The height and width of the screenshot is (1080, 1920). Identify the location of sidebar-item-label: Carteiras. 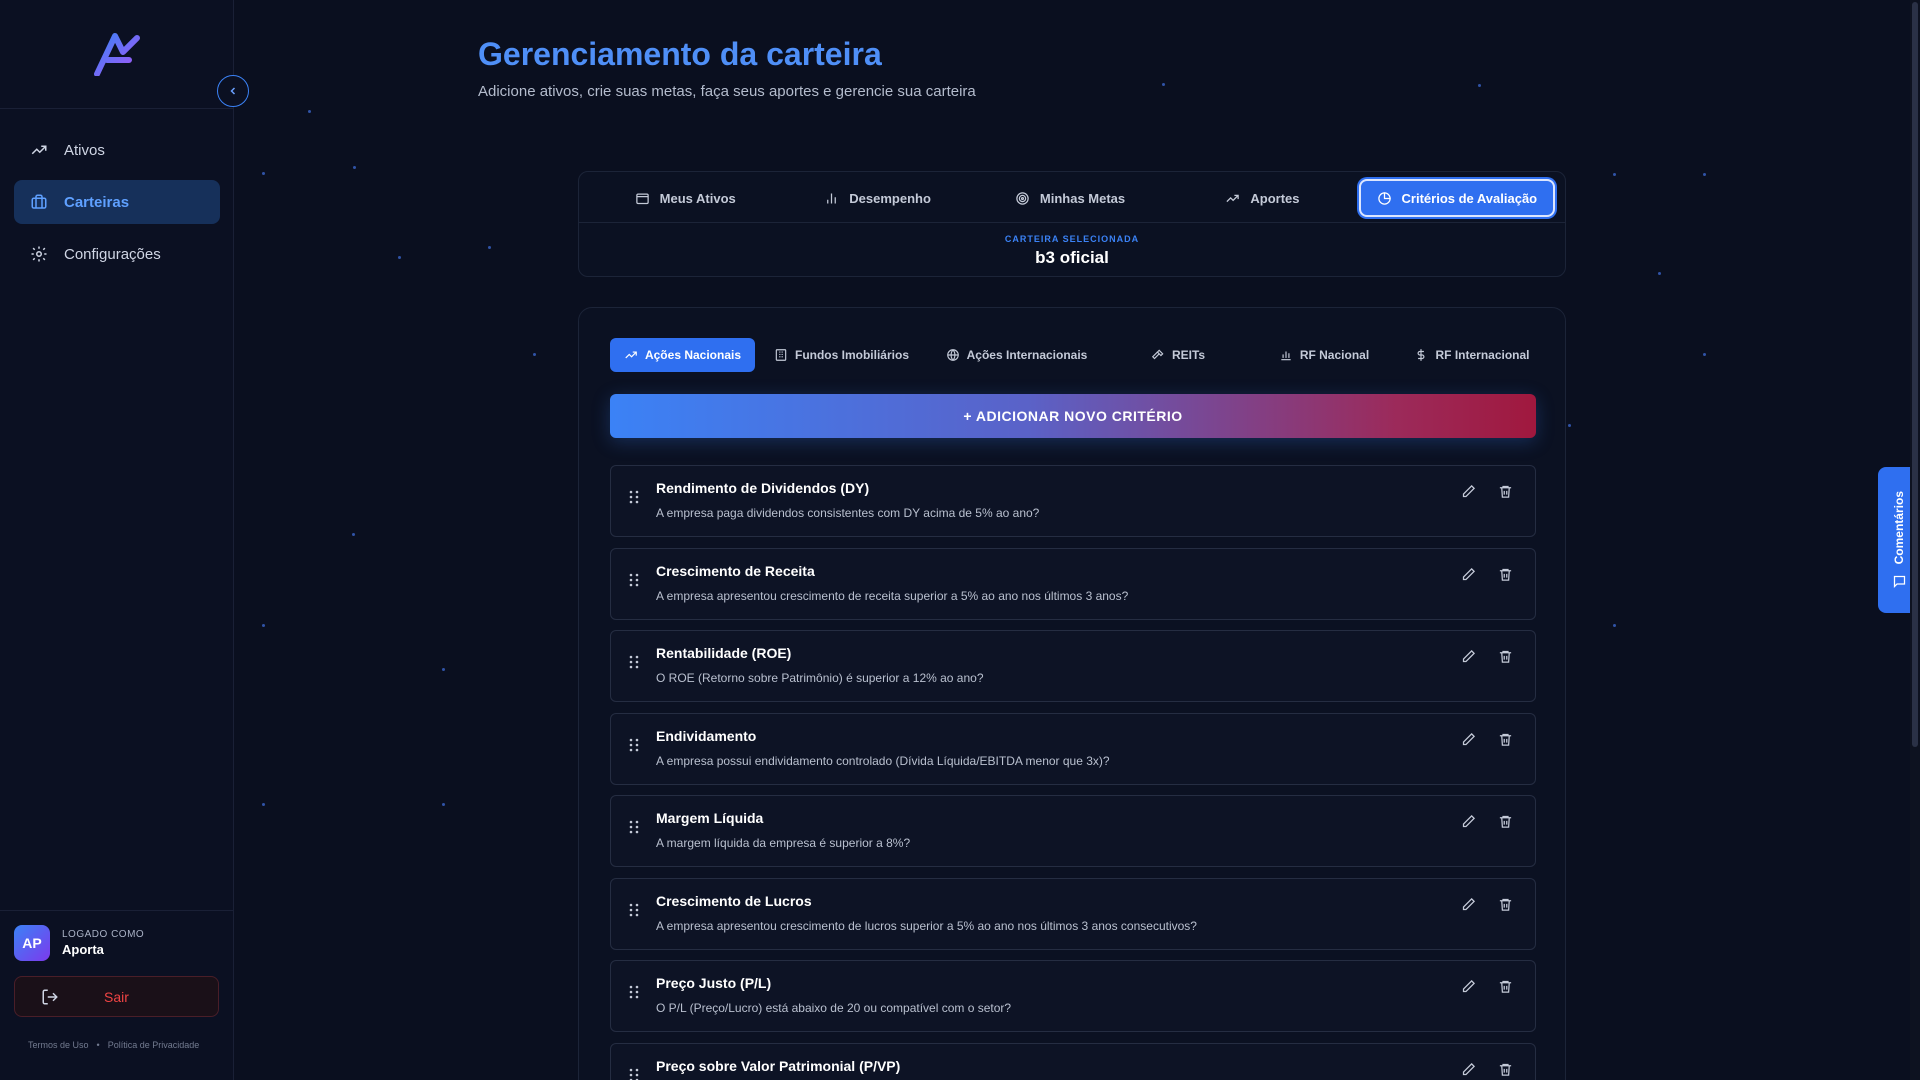
(97, 202).